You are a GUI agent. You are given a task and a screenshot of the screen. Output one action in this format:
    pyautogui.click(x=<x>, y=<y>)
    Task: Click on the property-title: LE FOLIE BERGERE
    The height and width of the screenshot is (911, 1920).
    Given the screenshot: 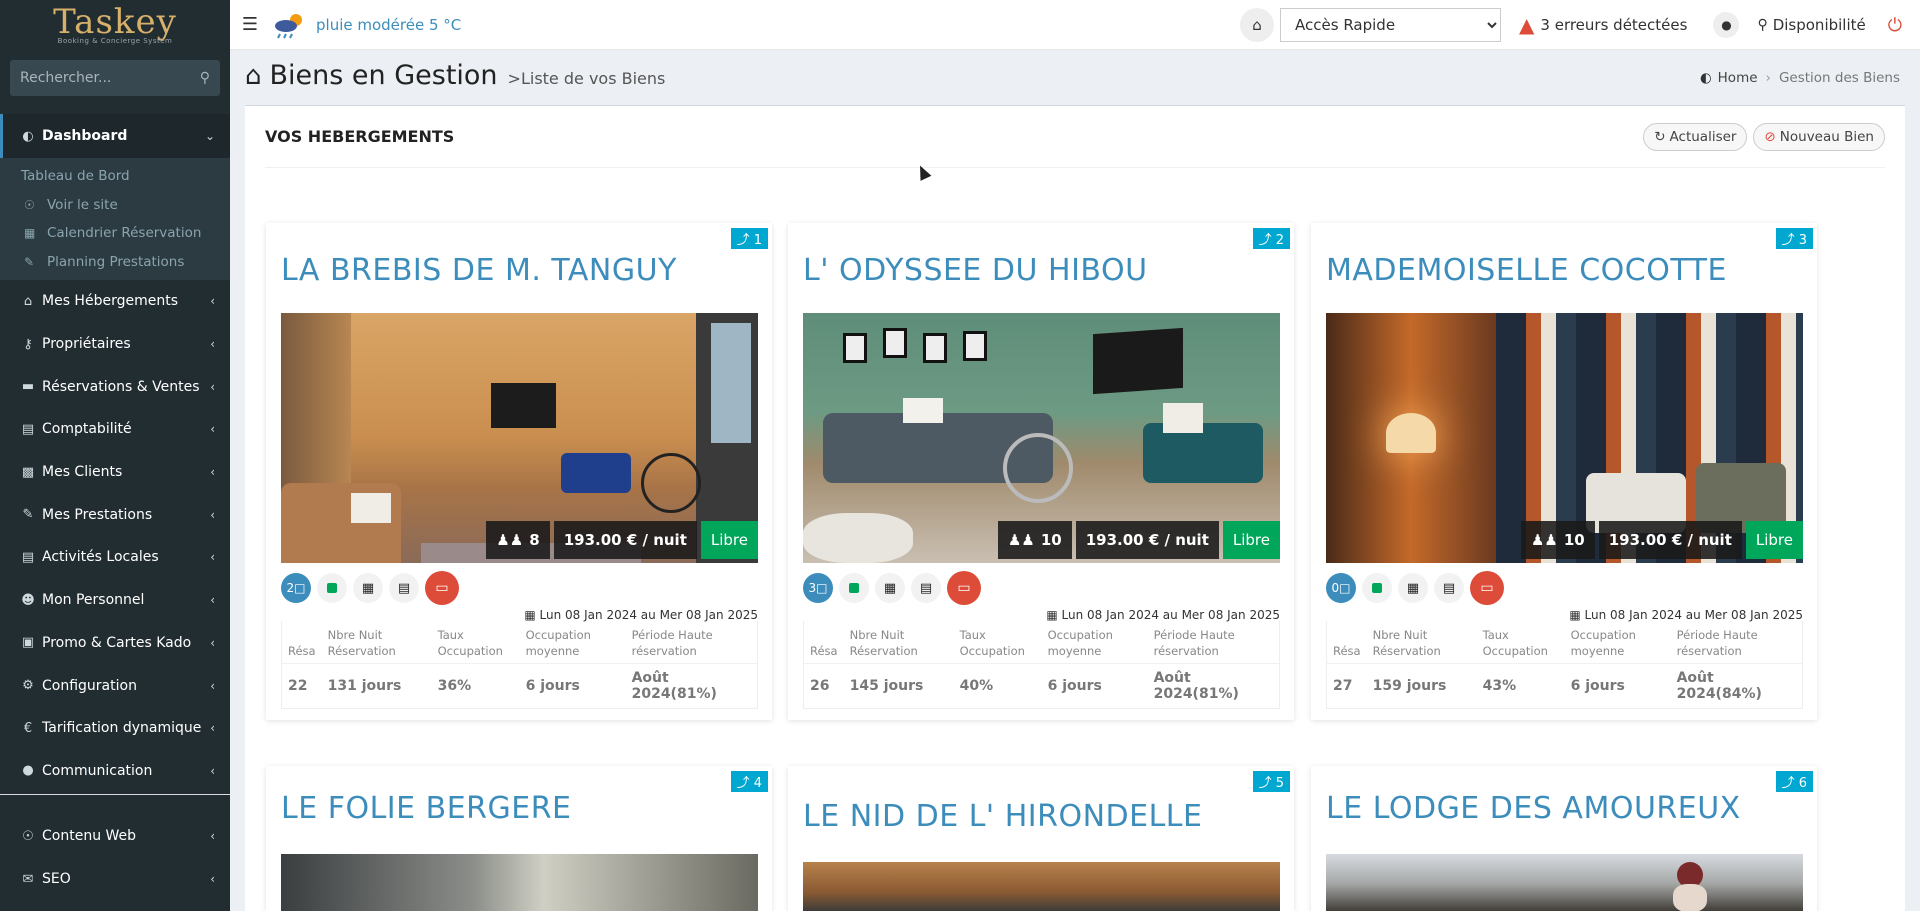 What is the action you would take?
    pyautogui.click(x=426, y=808)
    